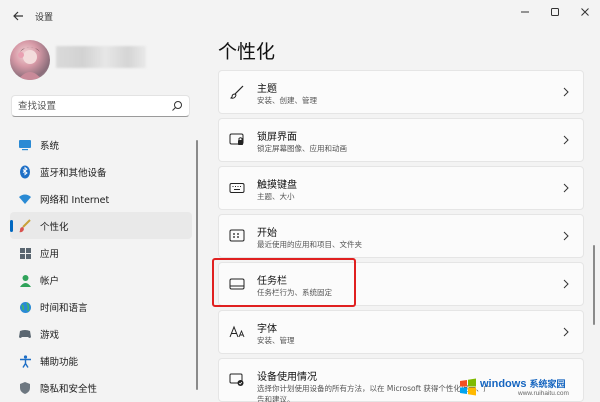  Describe the element at coordinates (101, 360) in the screenshot. I see `sidebar-item-accessibility: 辅助功能` at that location.